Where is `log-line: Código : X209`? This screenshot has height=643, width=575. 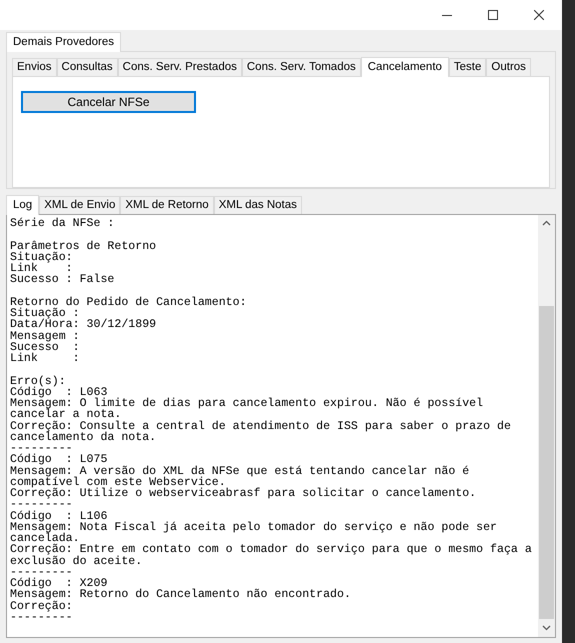
log-line: Código : X209 is located at coordinates (59, 584).